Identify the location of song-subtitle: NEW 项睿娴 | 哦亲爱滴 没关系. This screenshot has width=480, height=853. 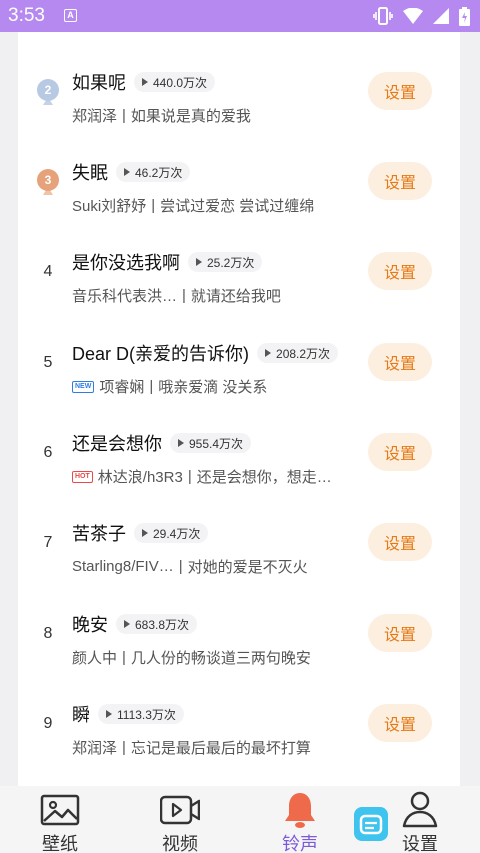
(217, 386).